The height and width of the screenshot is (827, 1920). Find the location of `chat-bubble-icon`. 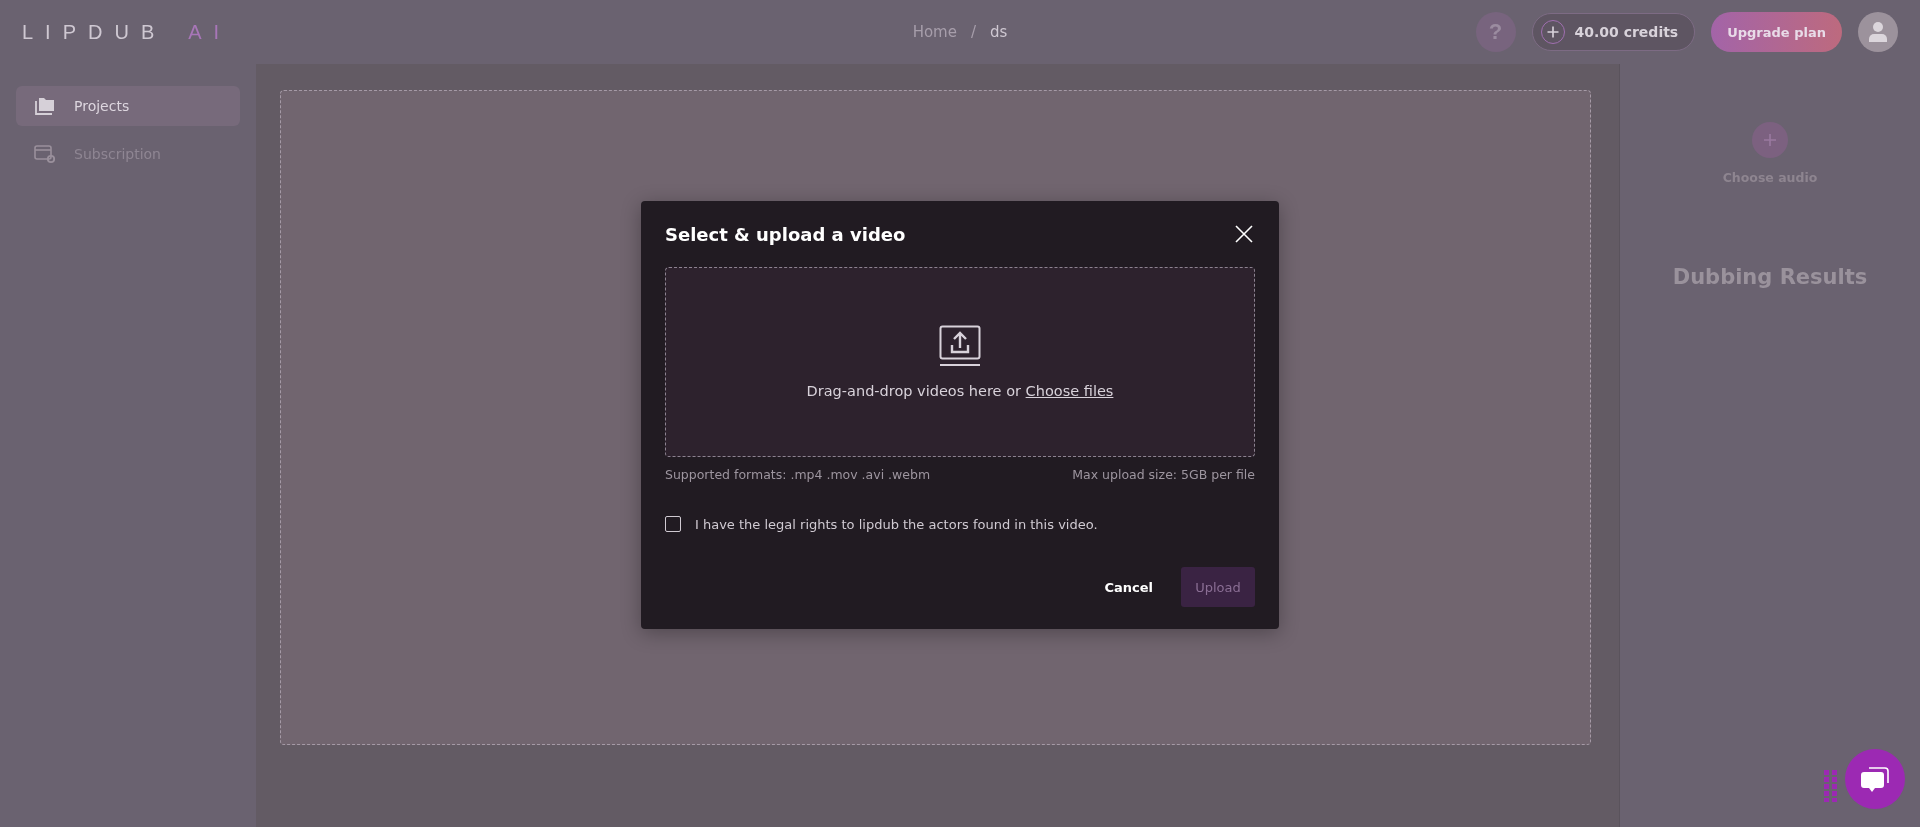

chat-bubble-icon is located at coordinates (1875, 779).